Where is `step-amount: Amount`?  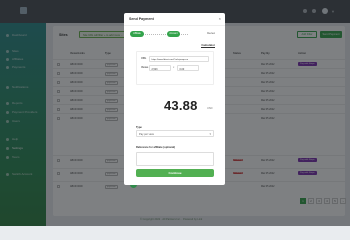 step-amount: Amount is located at coordinates (173, 34).